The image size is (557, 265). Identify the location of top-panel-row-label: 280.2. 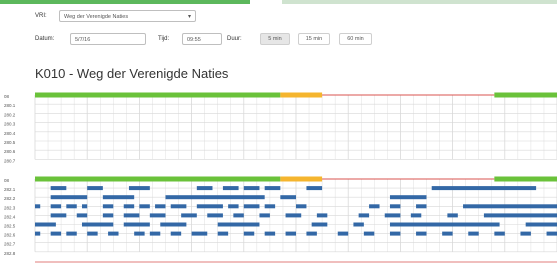
(10, 114).